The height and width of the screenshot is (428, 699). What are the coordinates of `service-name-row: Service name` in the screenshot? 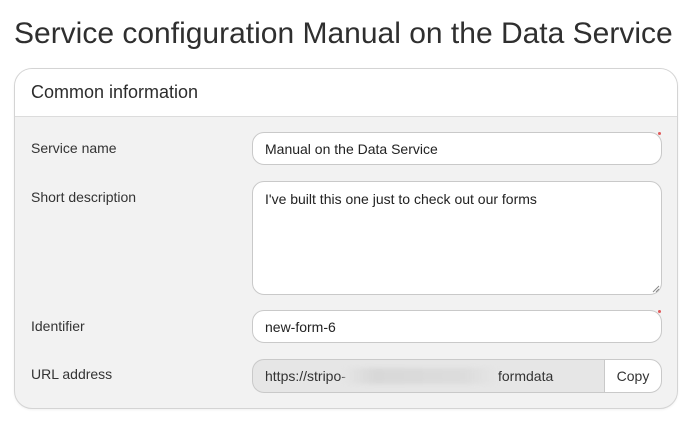 It's located at (346, 149).